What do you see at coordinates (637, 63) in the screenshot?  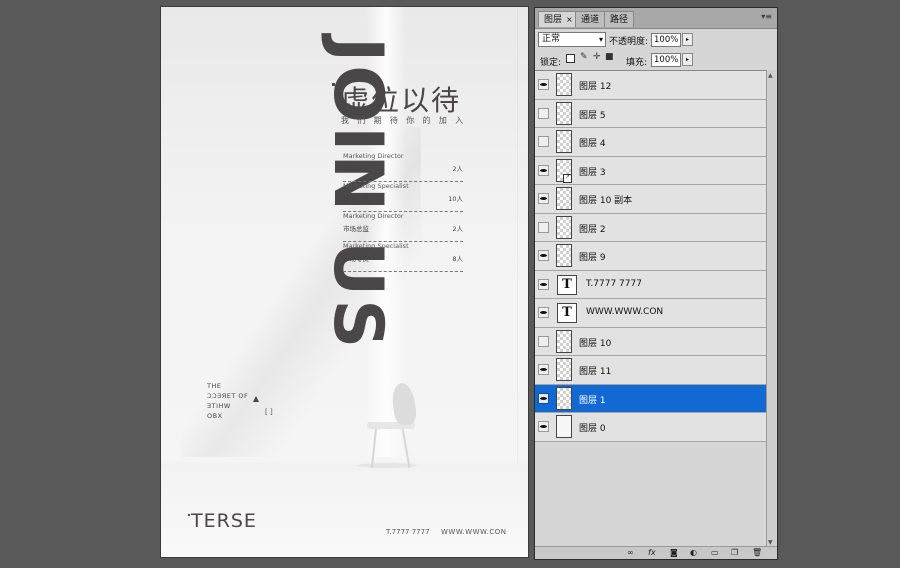 I see `fill-label: 填充:` at bounding box center [637, 63].